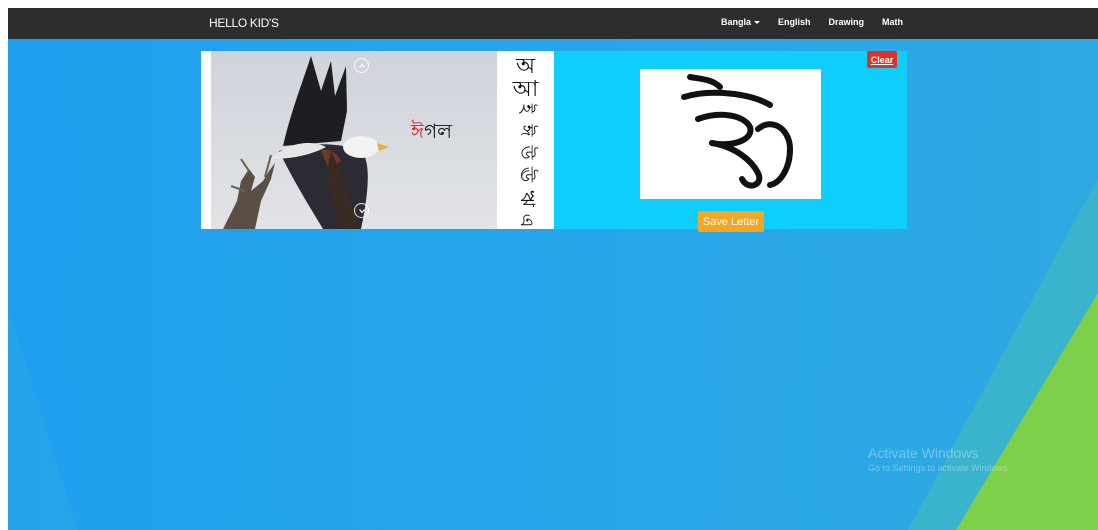 The width and height of the screenshot is (1098, 530). Describe the element at coordinates (553, 23) in the screenshot. I see `top-navbar: HELLO KID'S Bangla English Drawing Math` at that location.